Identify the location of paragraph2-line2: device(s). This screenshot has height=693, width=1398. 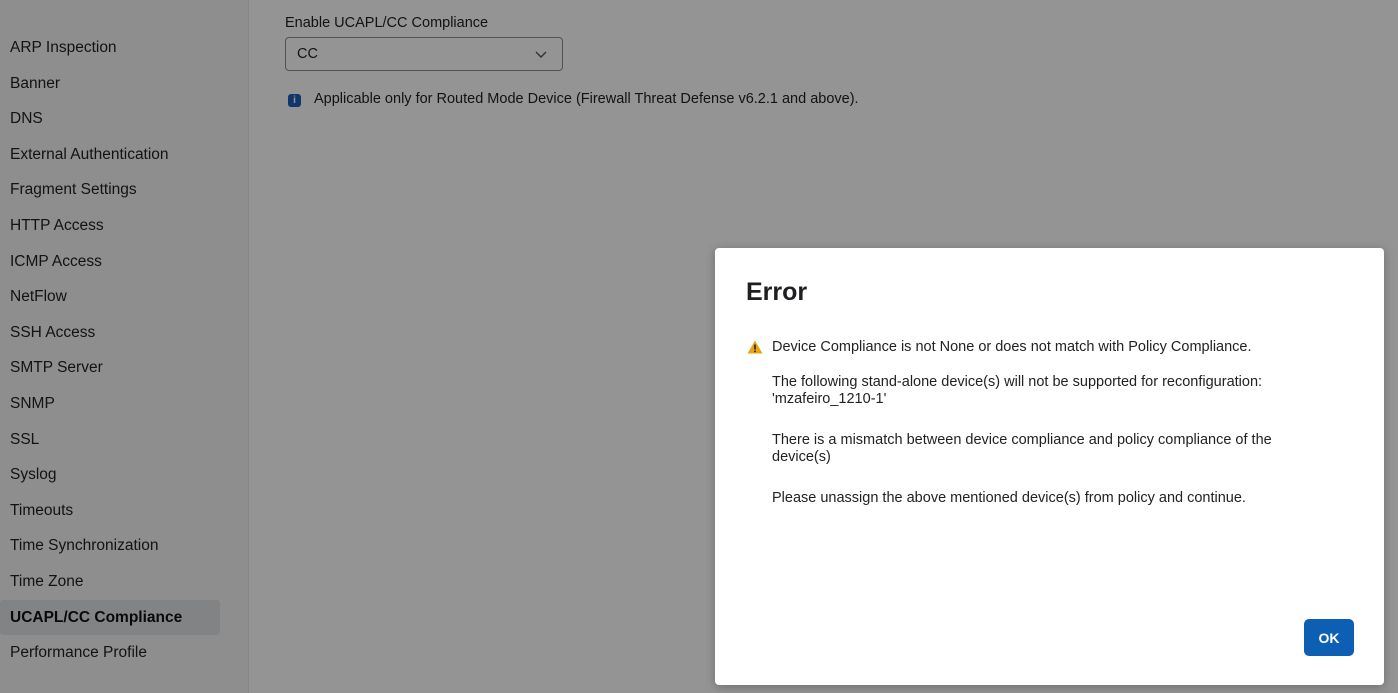
(801, 457).